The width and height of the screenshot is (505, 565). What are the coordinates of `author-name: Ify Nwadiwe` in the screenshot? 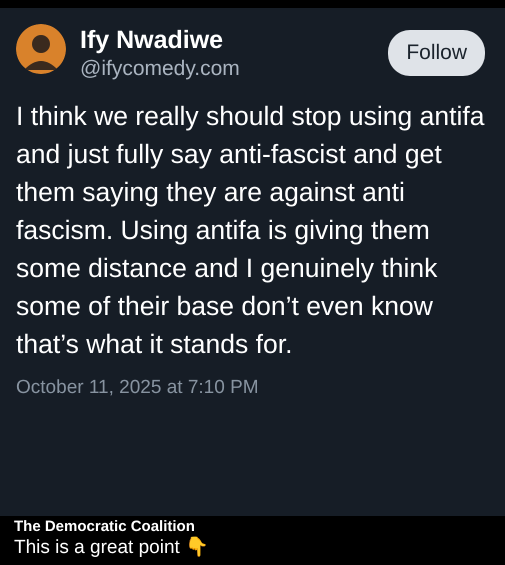 It's located at (152, 40).